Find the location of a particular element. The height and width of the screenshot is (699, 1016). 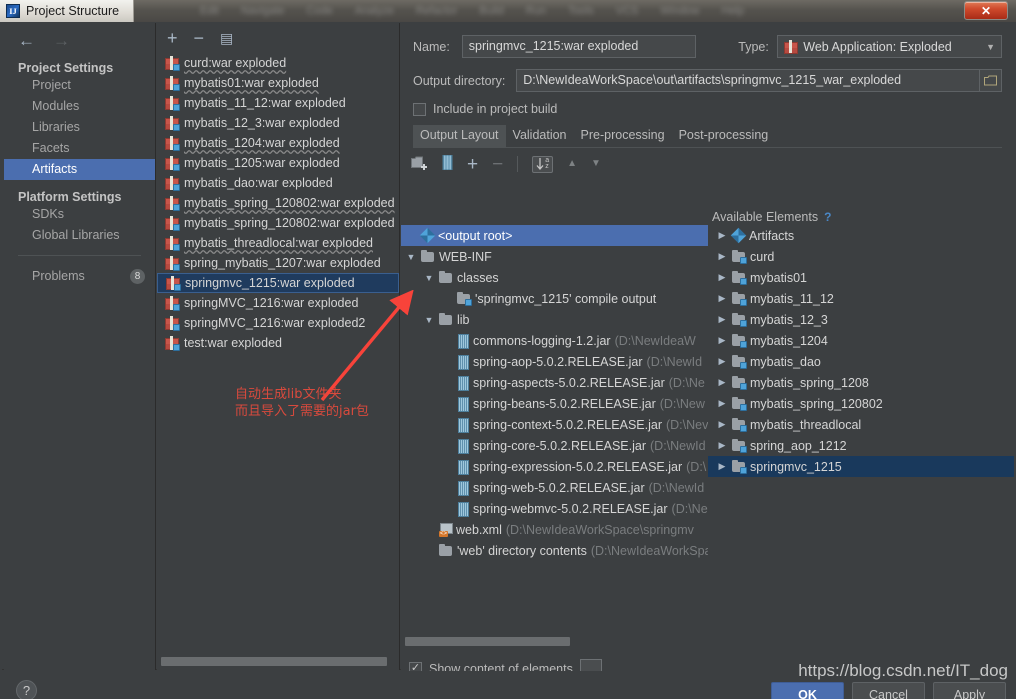

move-up-button: ▲ is located at coordinates (572, 164).